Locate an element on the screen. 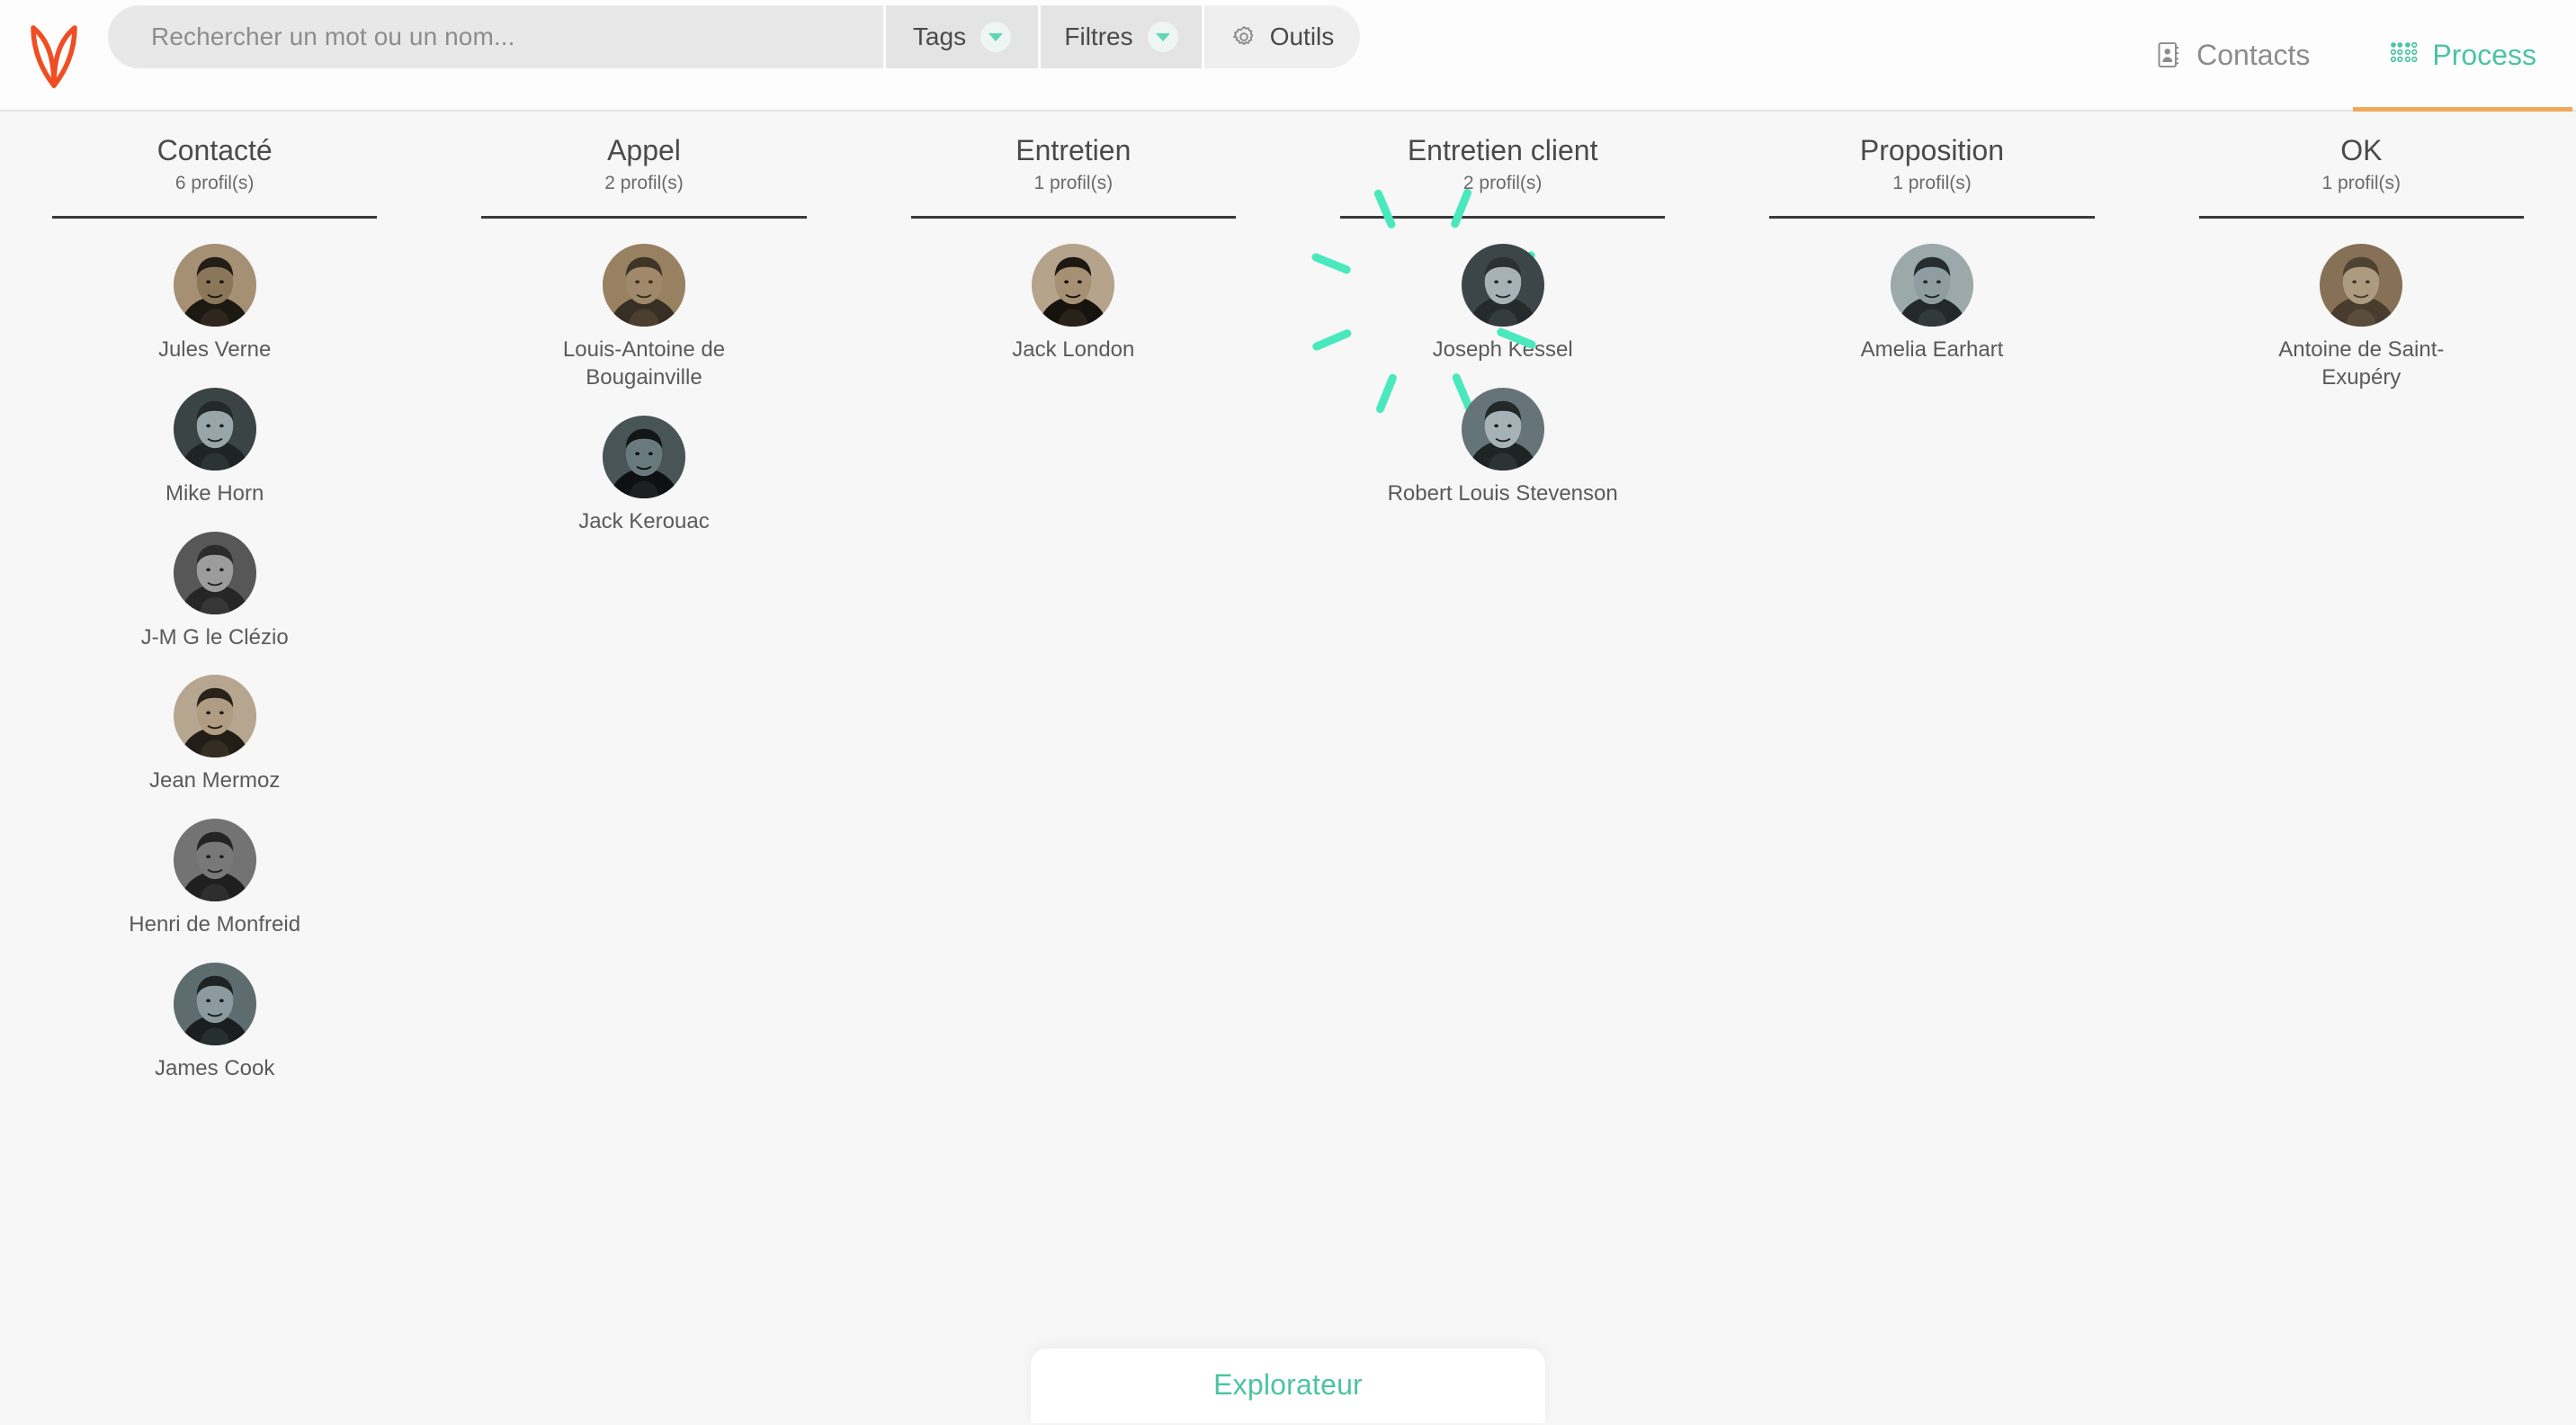  column-card-list: Amelia Earhart is located at coordinates (1932, 291).